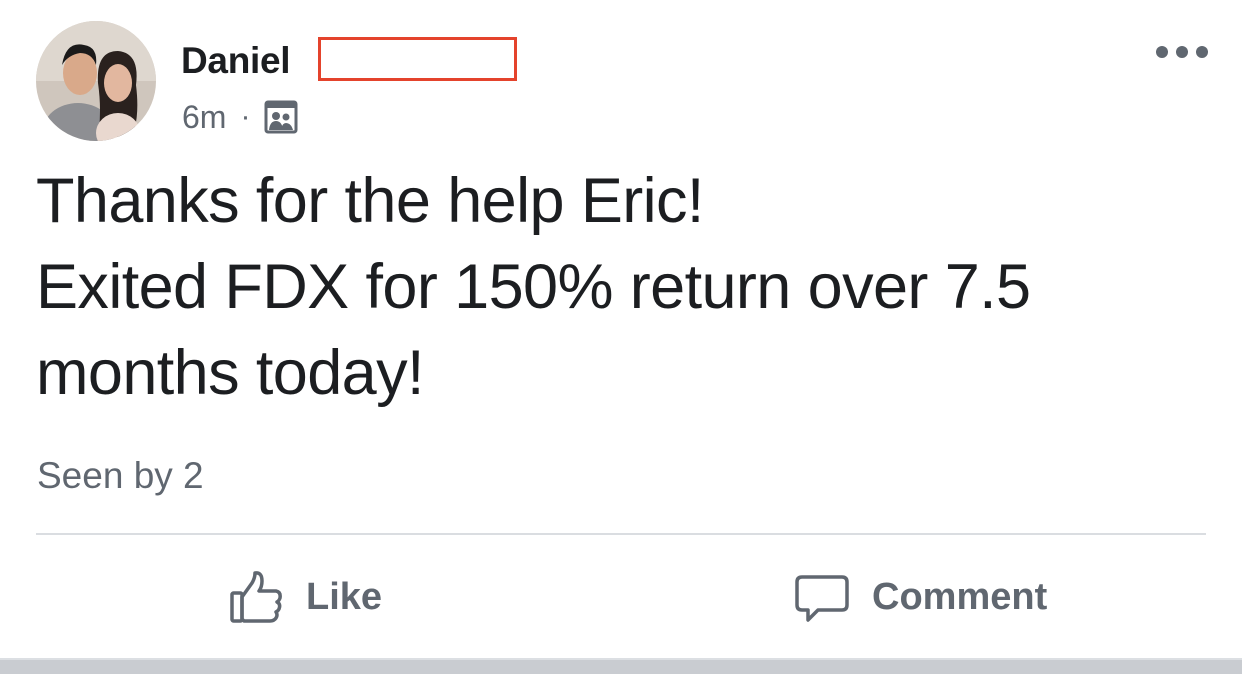  I want to click on thumbs-up-icon, so click(256, 597).